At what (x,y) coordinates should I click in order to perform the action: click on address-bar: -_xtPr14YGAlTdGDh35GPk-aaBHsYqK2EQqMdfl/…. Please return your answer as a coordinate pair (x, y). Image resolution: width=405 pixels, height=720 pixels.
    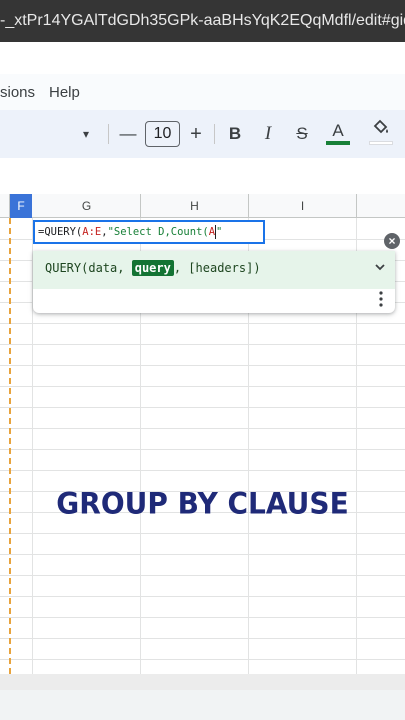
    Looking at the image, I should click on (202, 21).